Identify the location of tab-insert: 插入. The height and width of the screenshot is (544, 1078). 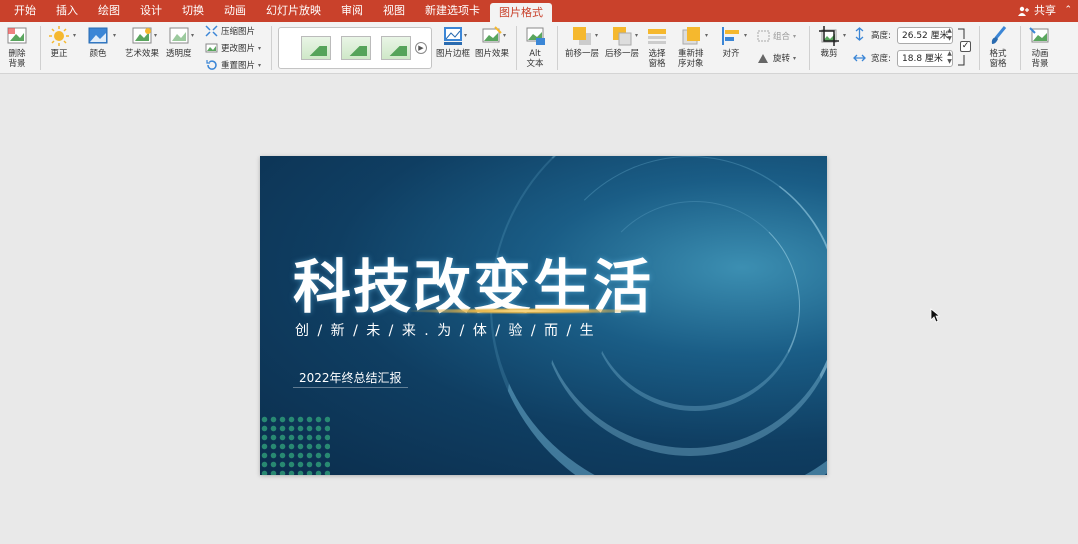
(67, 11).